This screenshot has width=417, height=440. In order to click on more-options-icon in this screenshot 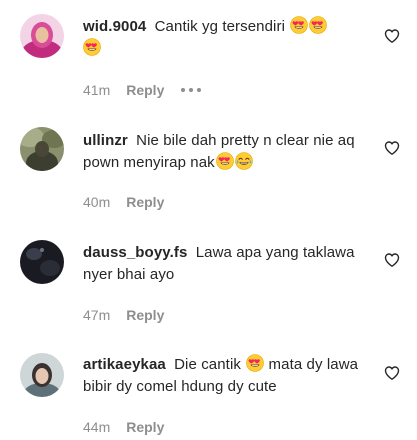, I will do `click(191, 90)`.